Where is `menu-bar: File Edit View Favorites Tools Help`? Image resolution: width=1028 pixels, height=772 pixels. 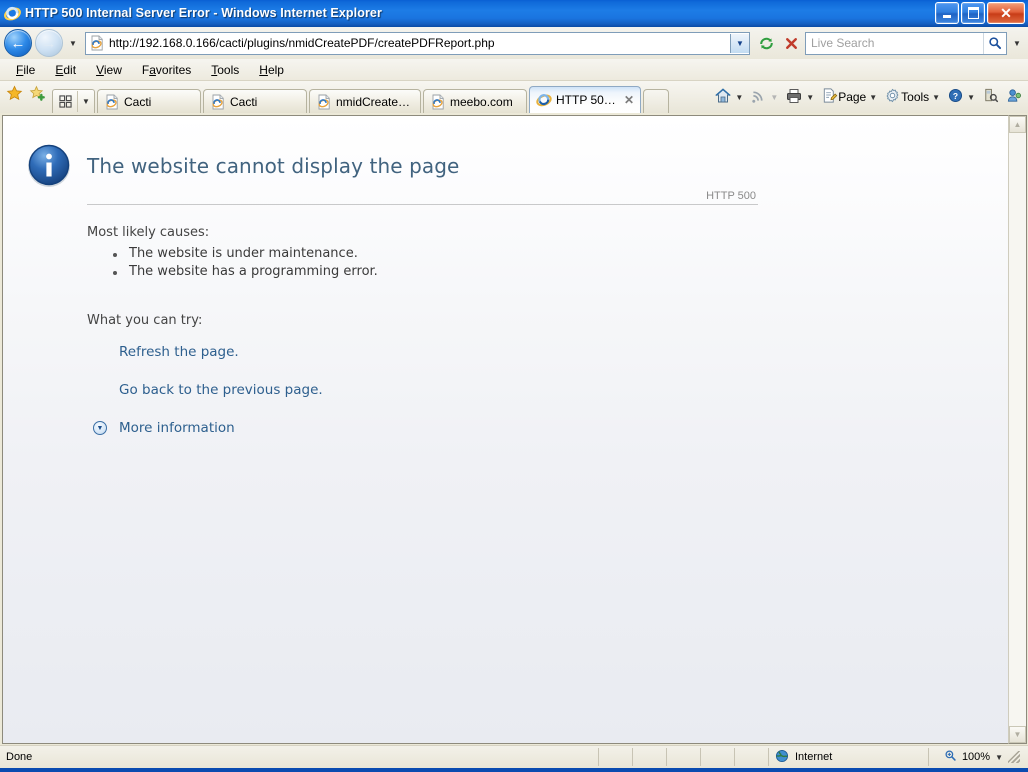 menu-bar: File Edit View Favorites Tools Help is located at coordinates (514, 70).